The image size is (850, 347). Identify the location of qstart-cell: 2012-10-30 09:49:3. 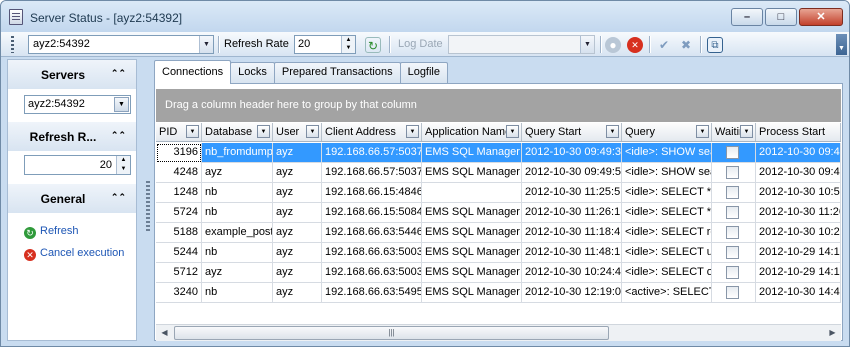
(572, 153).